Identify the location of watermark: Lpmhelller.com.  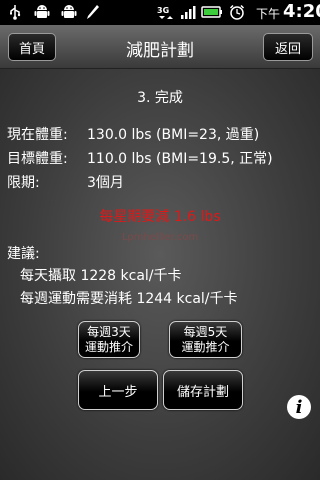
(160, 237).